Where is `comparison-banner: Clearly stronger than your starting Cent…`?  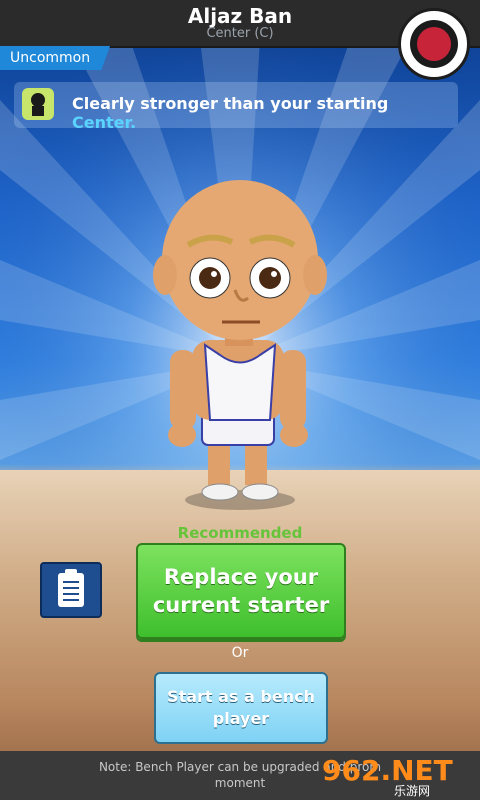
comparison-banner: Clearly stronger than your starting Cent… is located at coordinates (236, 107).